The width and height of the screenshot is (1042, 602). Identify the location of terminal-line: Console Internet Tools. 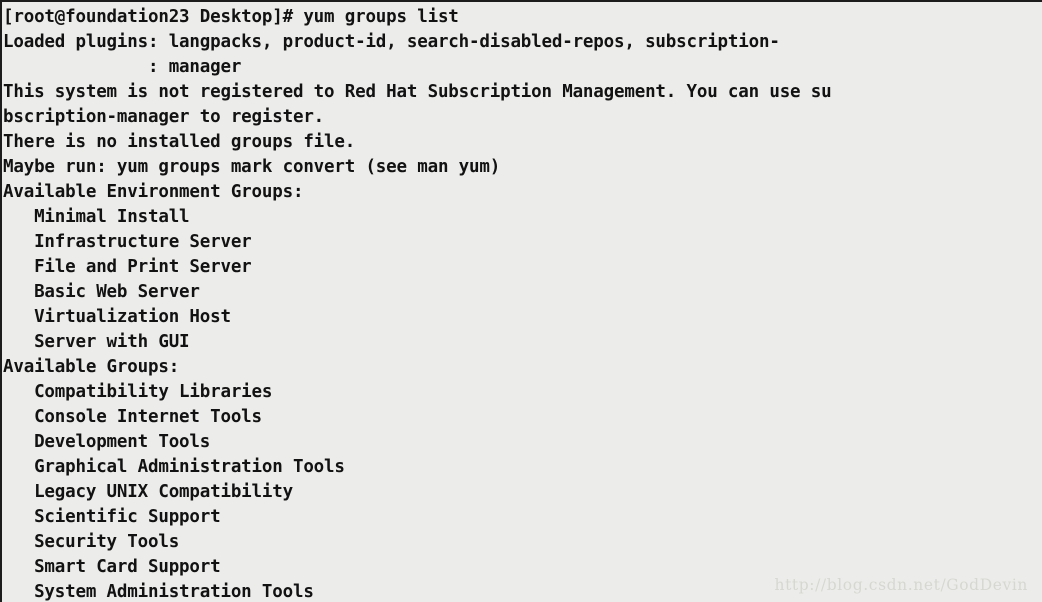
(132, 417).